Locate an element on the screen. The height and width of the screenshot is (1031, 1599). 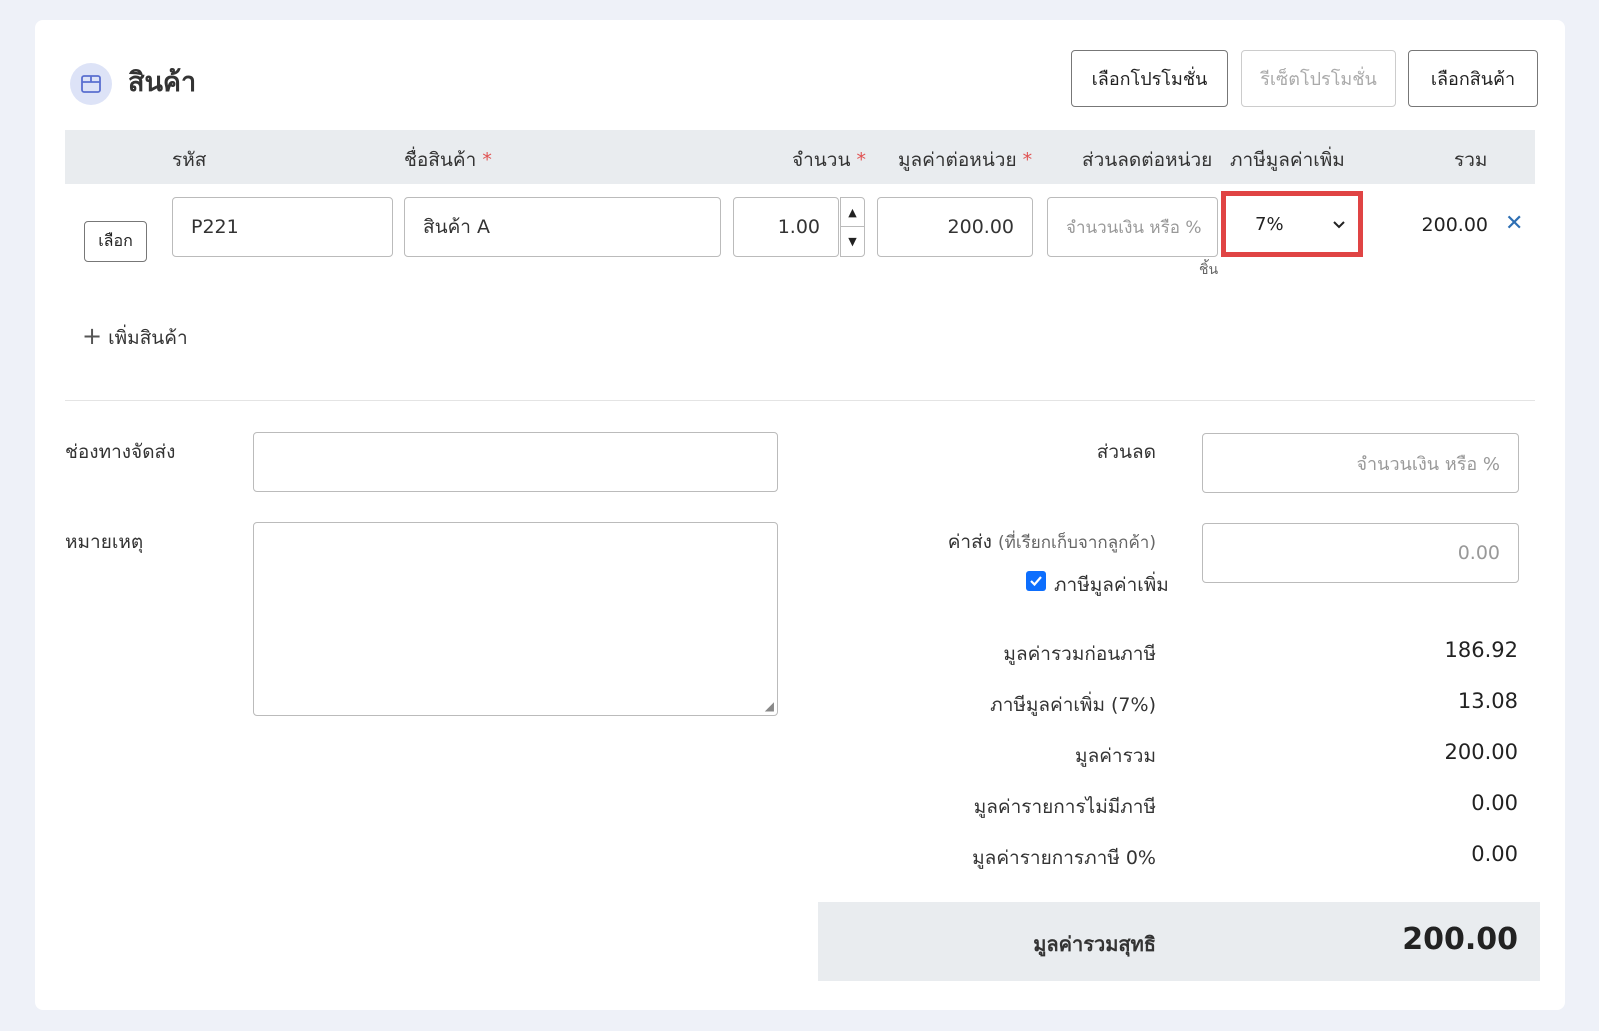
vat-checkbox is located at coordinates (1036, 581).